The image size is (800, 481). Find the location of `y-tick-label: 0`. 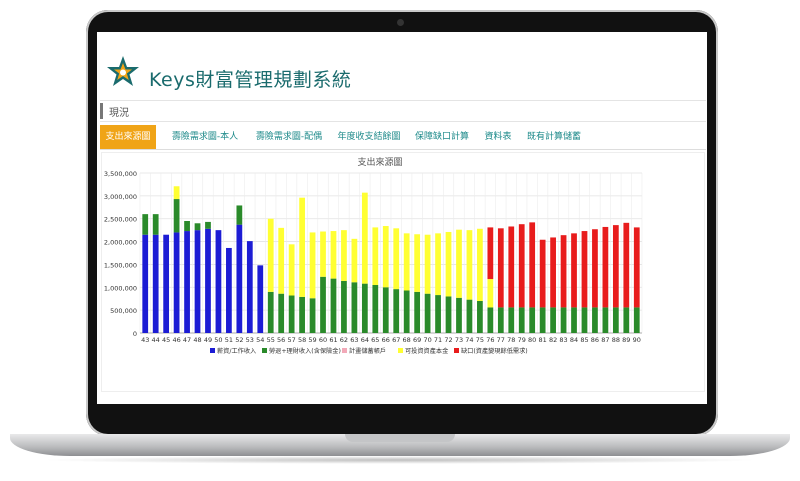

y-tick-label: 0 is located at coordinates (135, 334).